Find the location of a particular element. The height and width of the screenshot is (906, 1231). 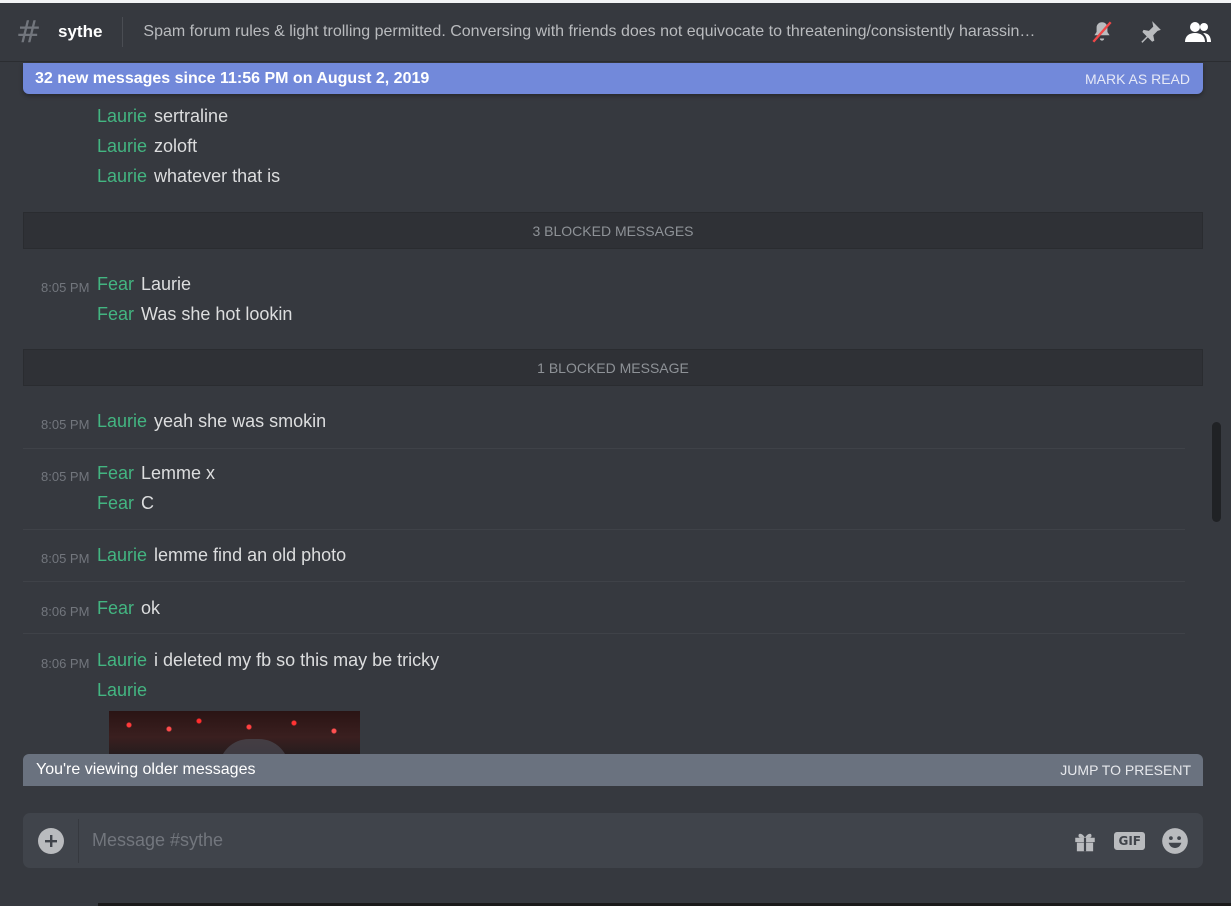

bell-muted-icon is located at coordinates (1102, 32).